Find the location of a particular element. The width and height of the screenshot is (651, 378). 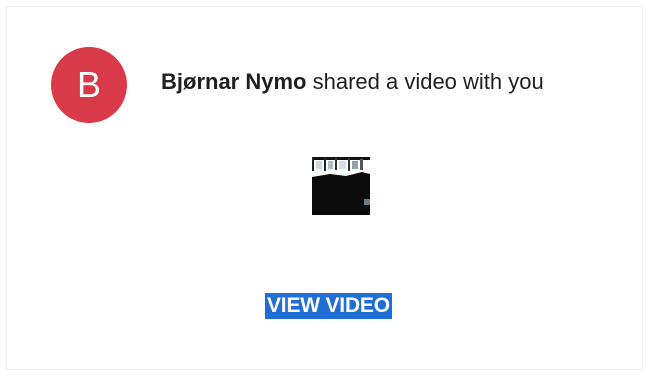

avatar-initial: B is located at coordinates (88, 84).